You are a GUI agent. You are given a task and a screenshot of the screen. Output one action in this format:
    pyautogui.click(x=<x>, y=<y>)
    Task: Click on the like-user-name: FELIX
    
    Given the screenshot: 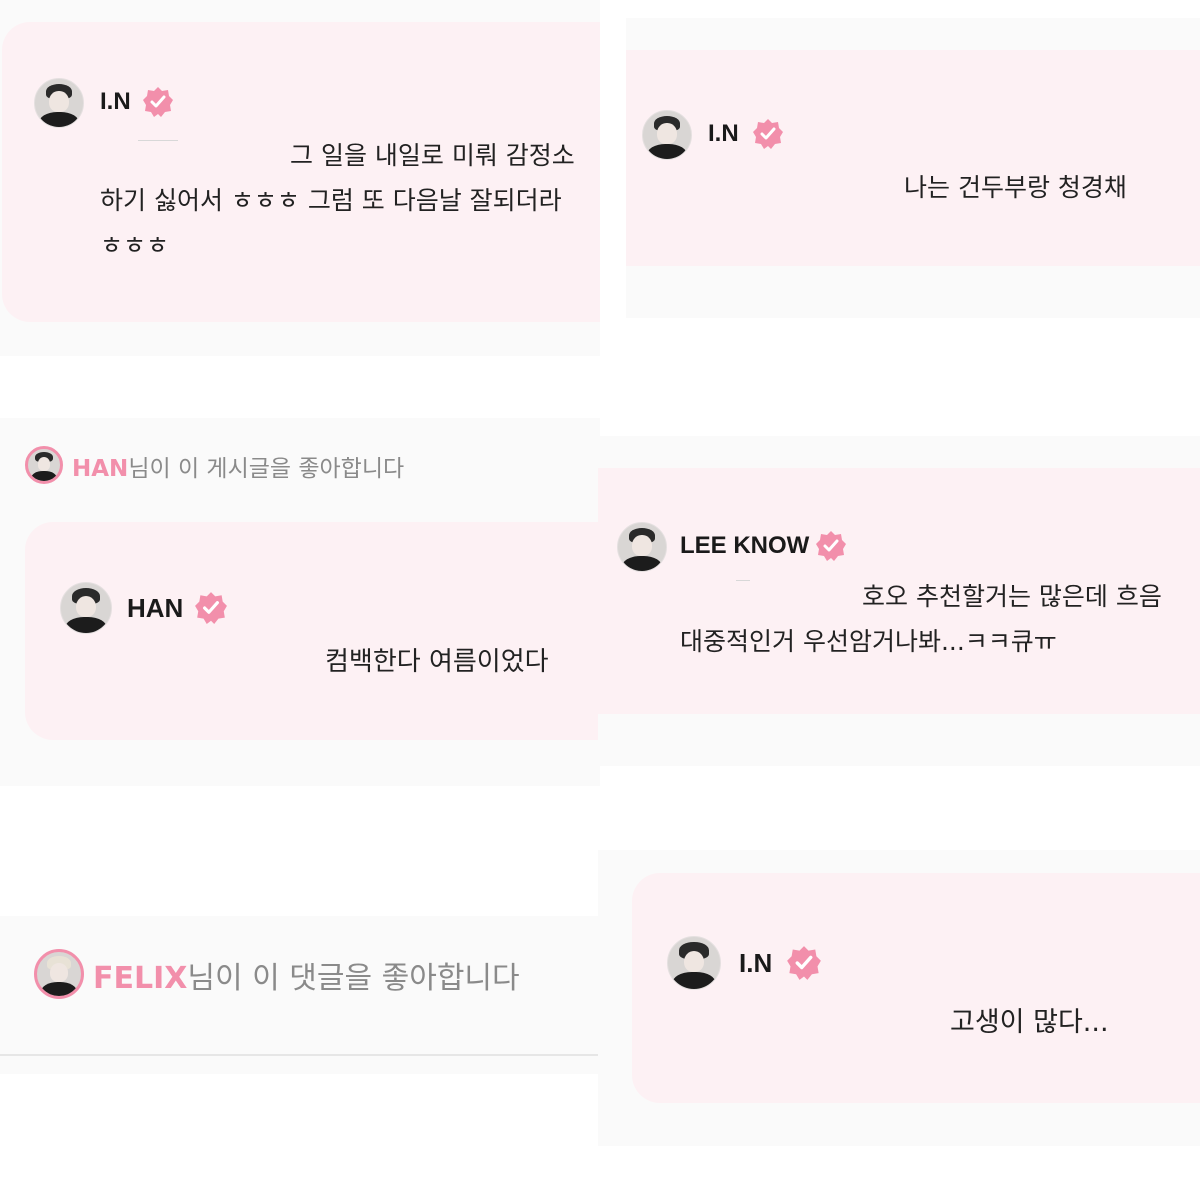 What is the action you would take?
    pyautogui.click(x=140, y=978)
    